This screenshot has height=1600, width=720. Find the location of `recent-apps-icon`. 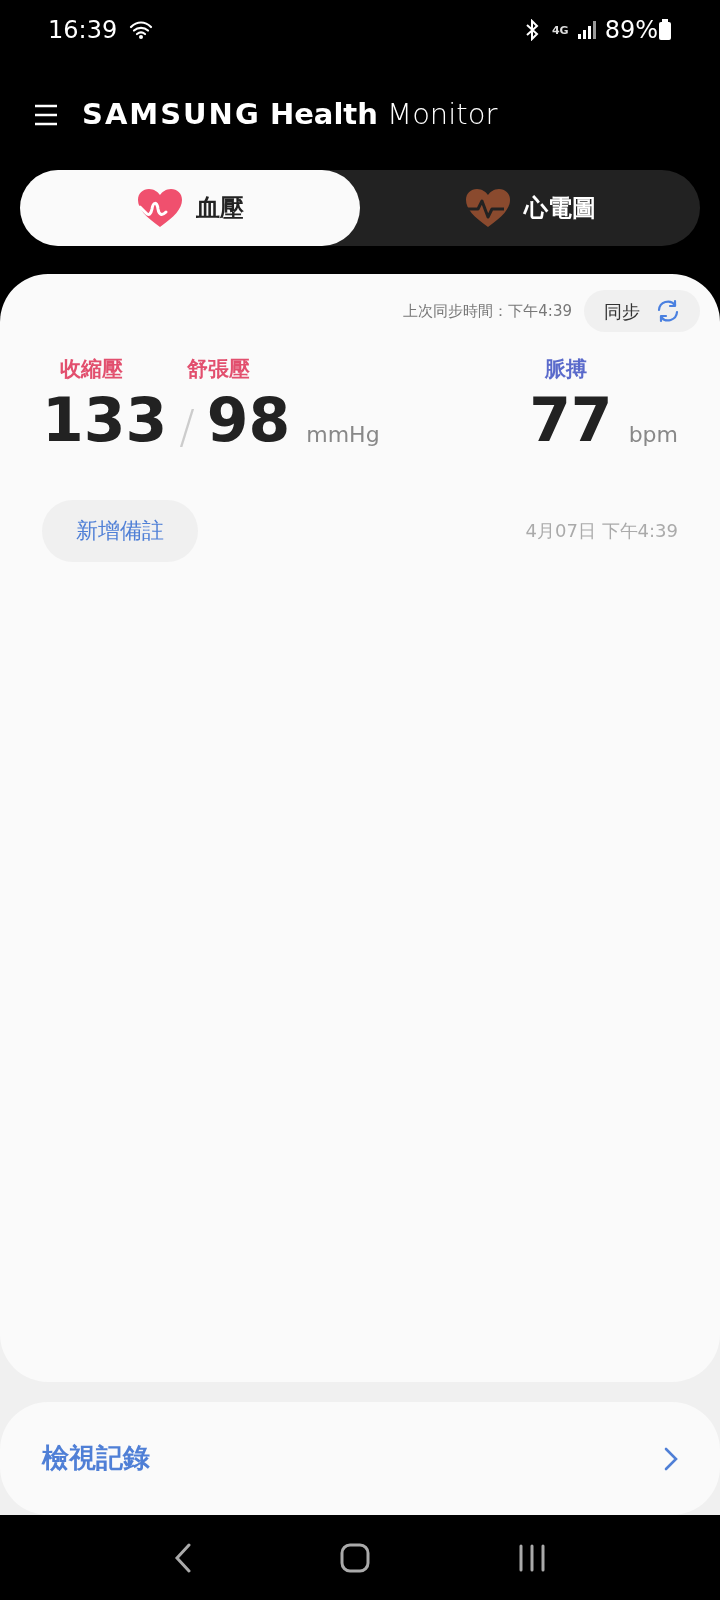

recent-apps-icon is located at coordinates (532, 1557).